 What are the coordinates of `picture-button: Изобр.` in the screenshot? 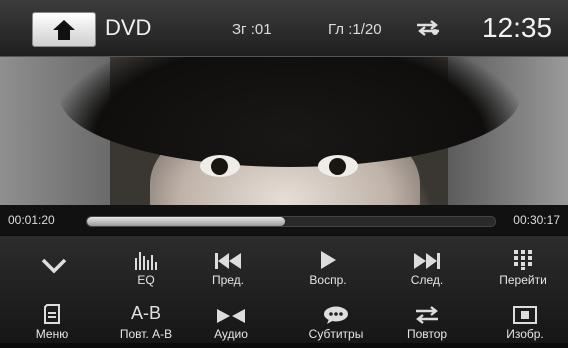 It's located at (523, 322).